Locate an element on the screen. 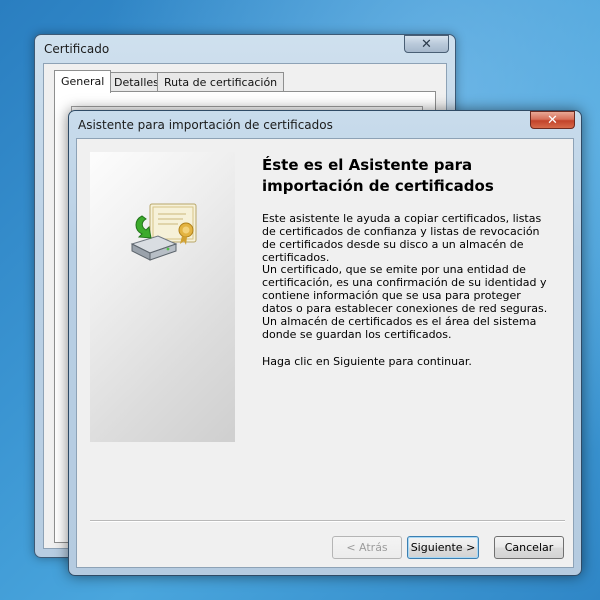 Image resolution: width=600 pixels, height=600 pixels. certificate-import-icon is located at coordinates (163, 232).